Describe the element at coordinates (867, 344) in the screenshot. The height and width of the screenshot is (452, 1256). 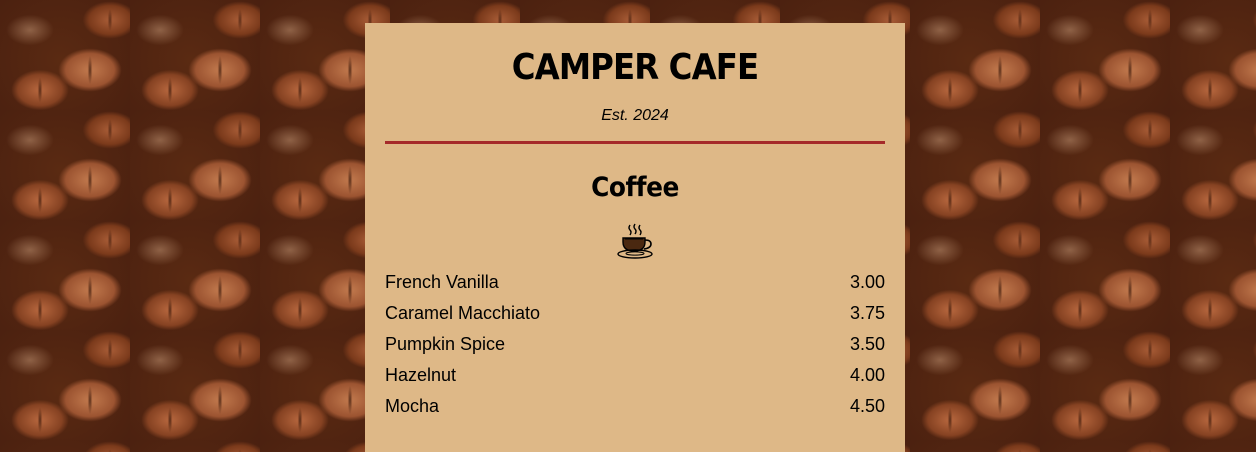
I see `item-price: 3.50` at that location.